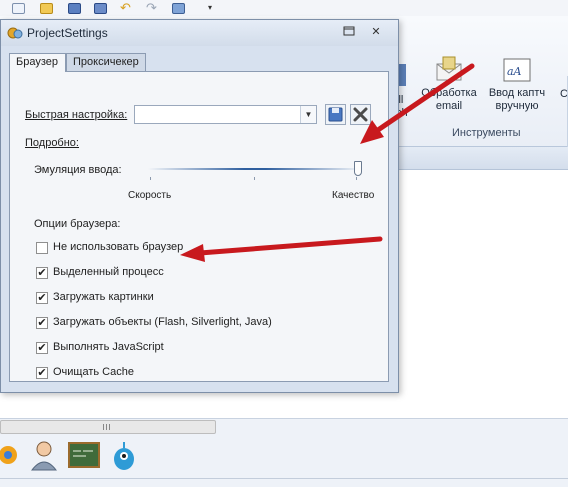 This screenshot has width=568, height=487. I want to click on details-label: Подробно:, so click(52, 143).